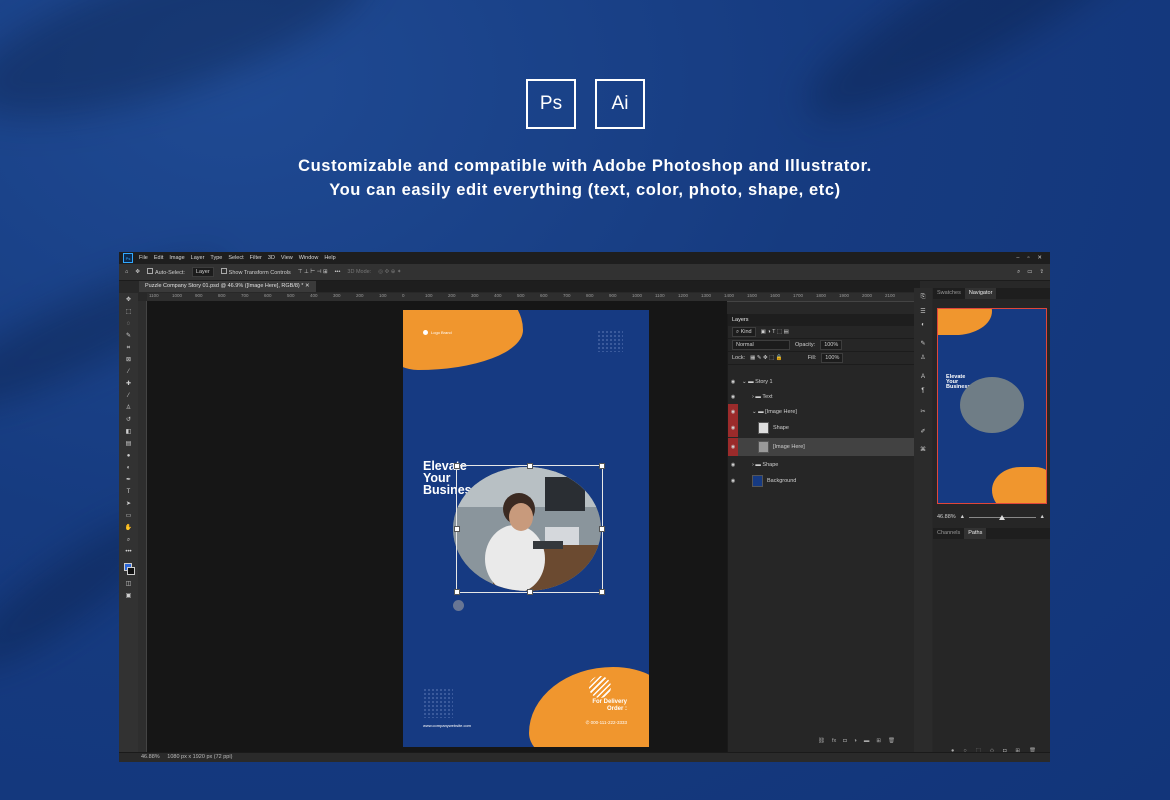 The image size is (1170, 800). Describe the element at coordinates (1002, 517) in the screenshot. I see `zoom-slider` at that location.